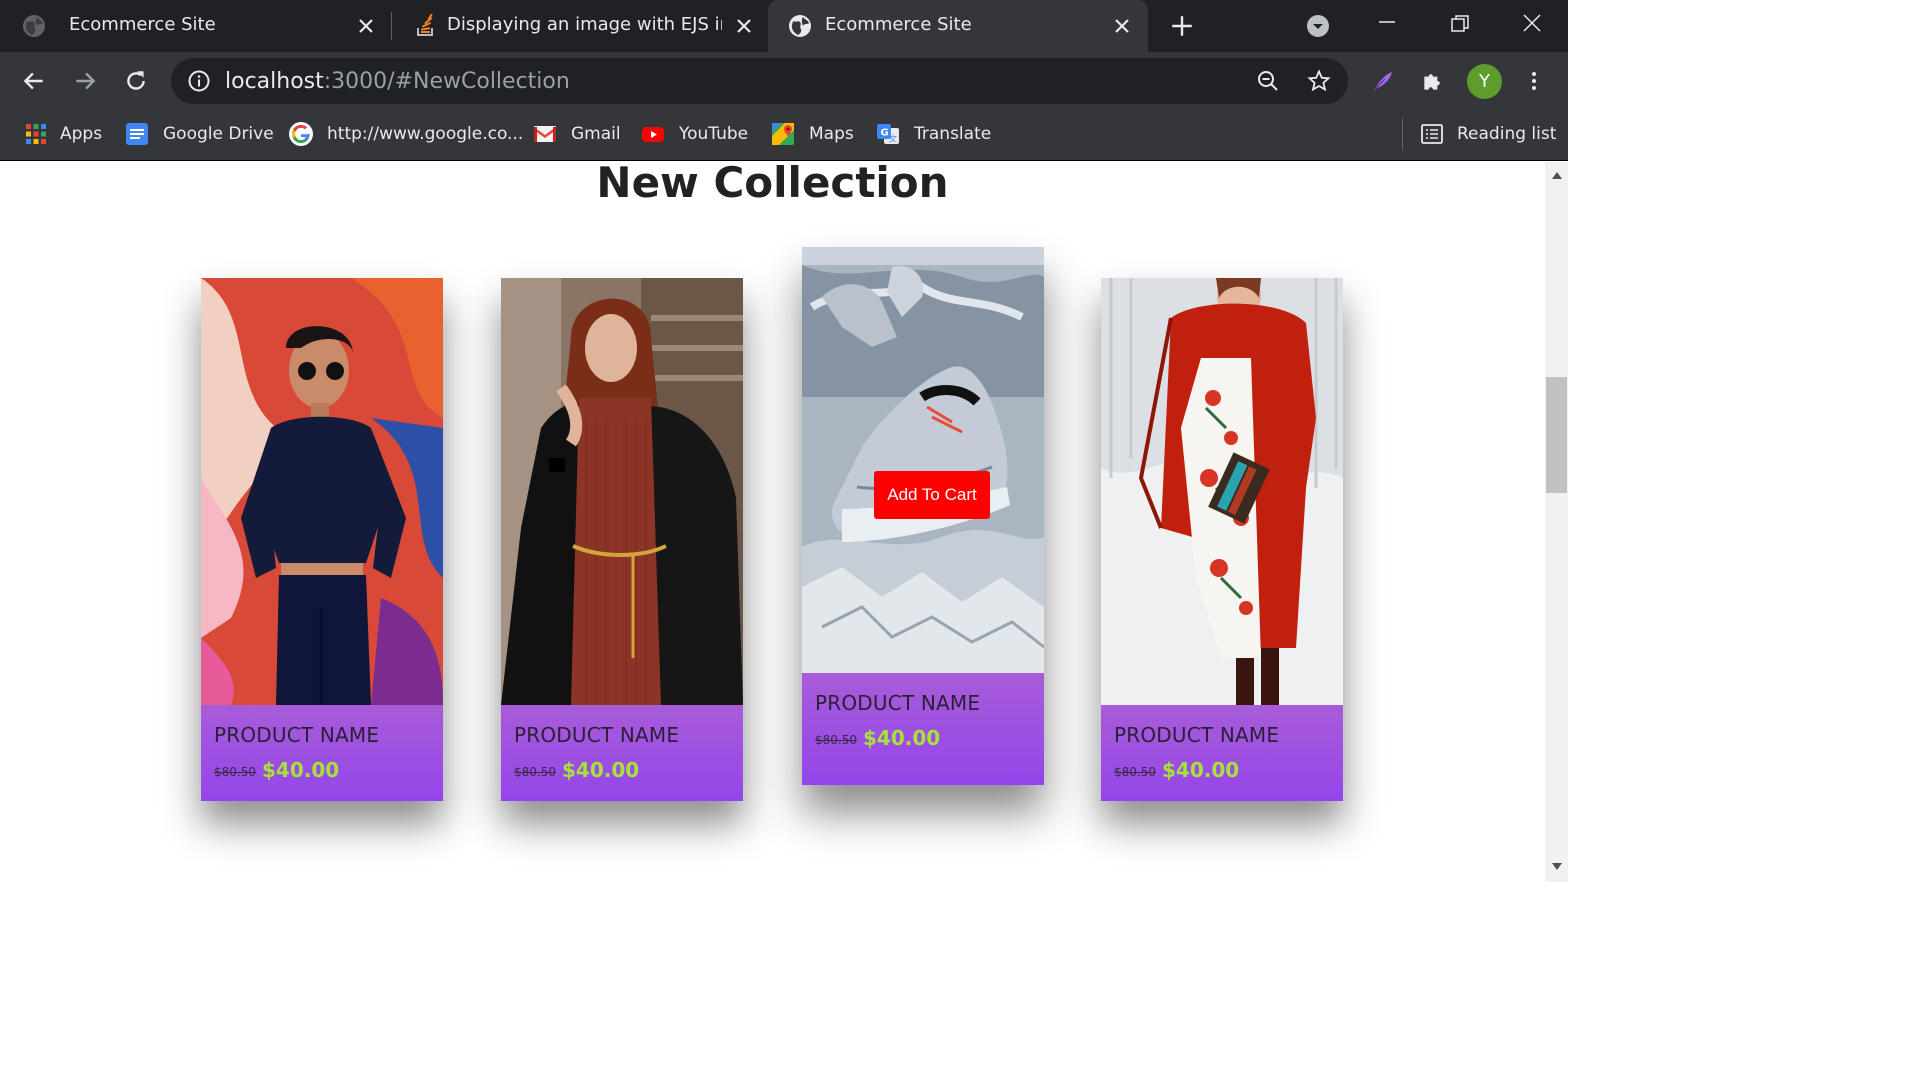 The image size is (1920, 1080). I want to click on product-card-hovered: Add To Cart PRODUCT NAME $80.50 $40.00, so click(923, 516).